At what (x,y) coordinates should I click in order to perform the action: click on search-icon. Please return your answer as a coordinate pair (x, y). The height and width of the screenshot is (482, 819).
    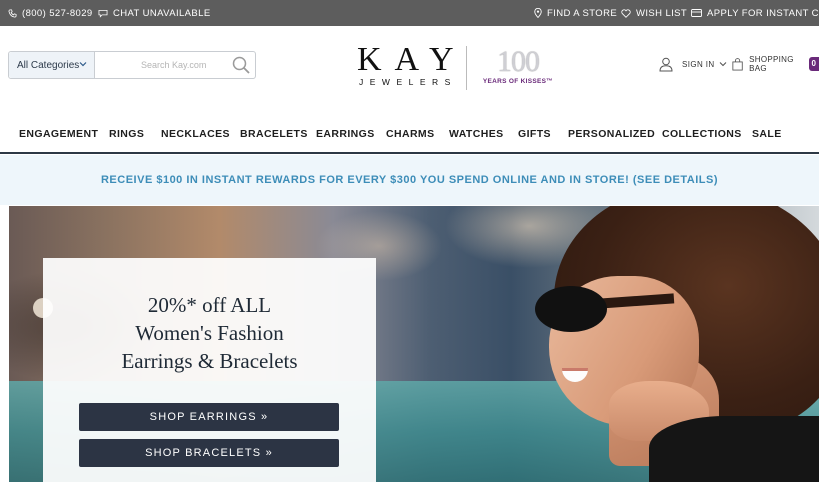
    Looking at the image, I should click on (241, 65).